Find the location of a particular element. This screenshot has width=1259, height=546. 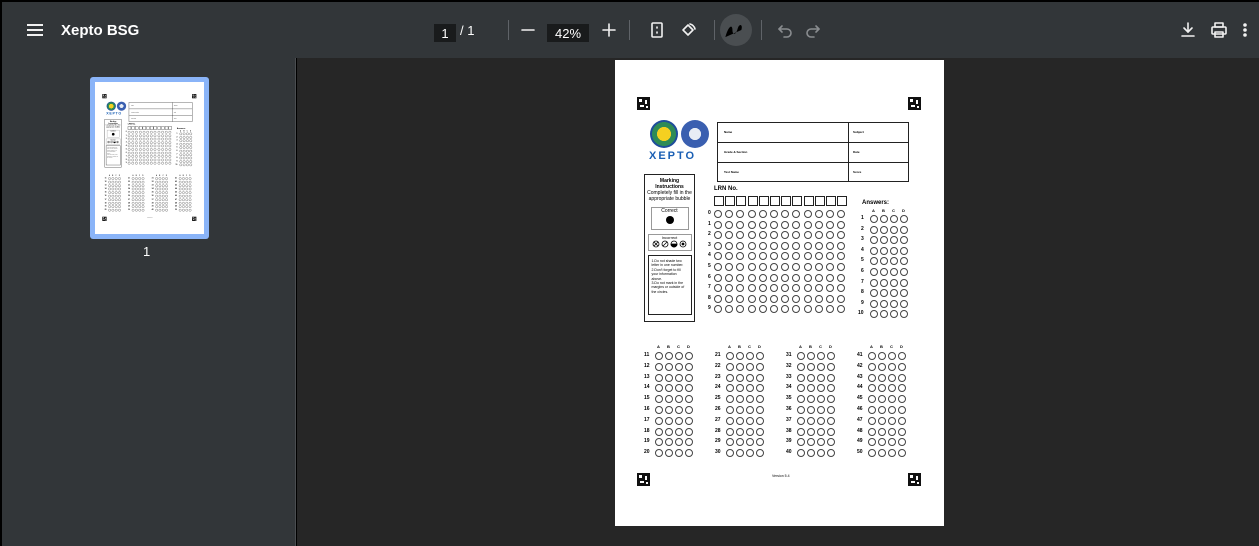

undo-button is located at coordinates (785, 30).